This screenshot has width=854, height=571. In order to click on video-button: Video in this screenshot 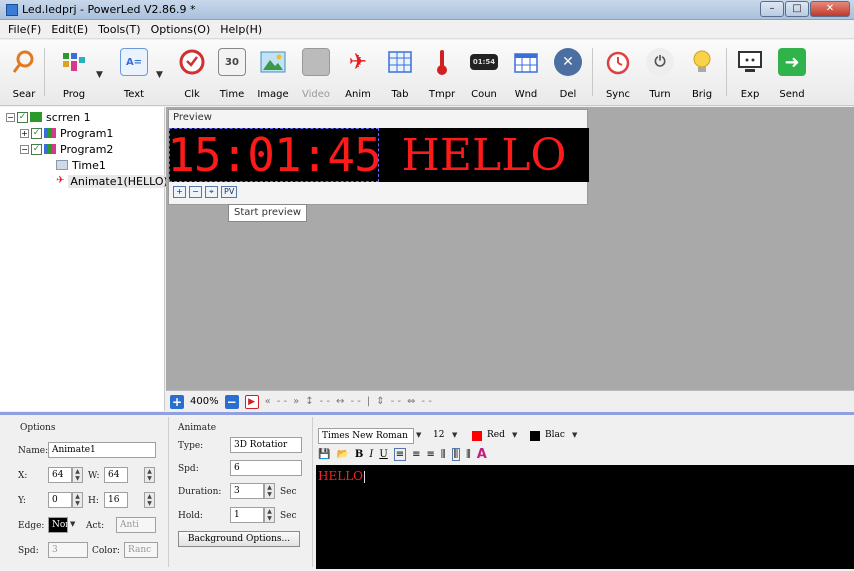, I will do `click(316, 73)`.